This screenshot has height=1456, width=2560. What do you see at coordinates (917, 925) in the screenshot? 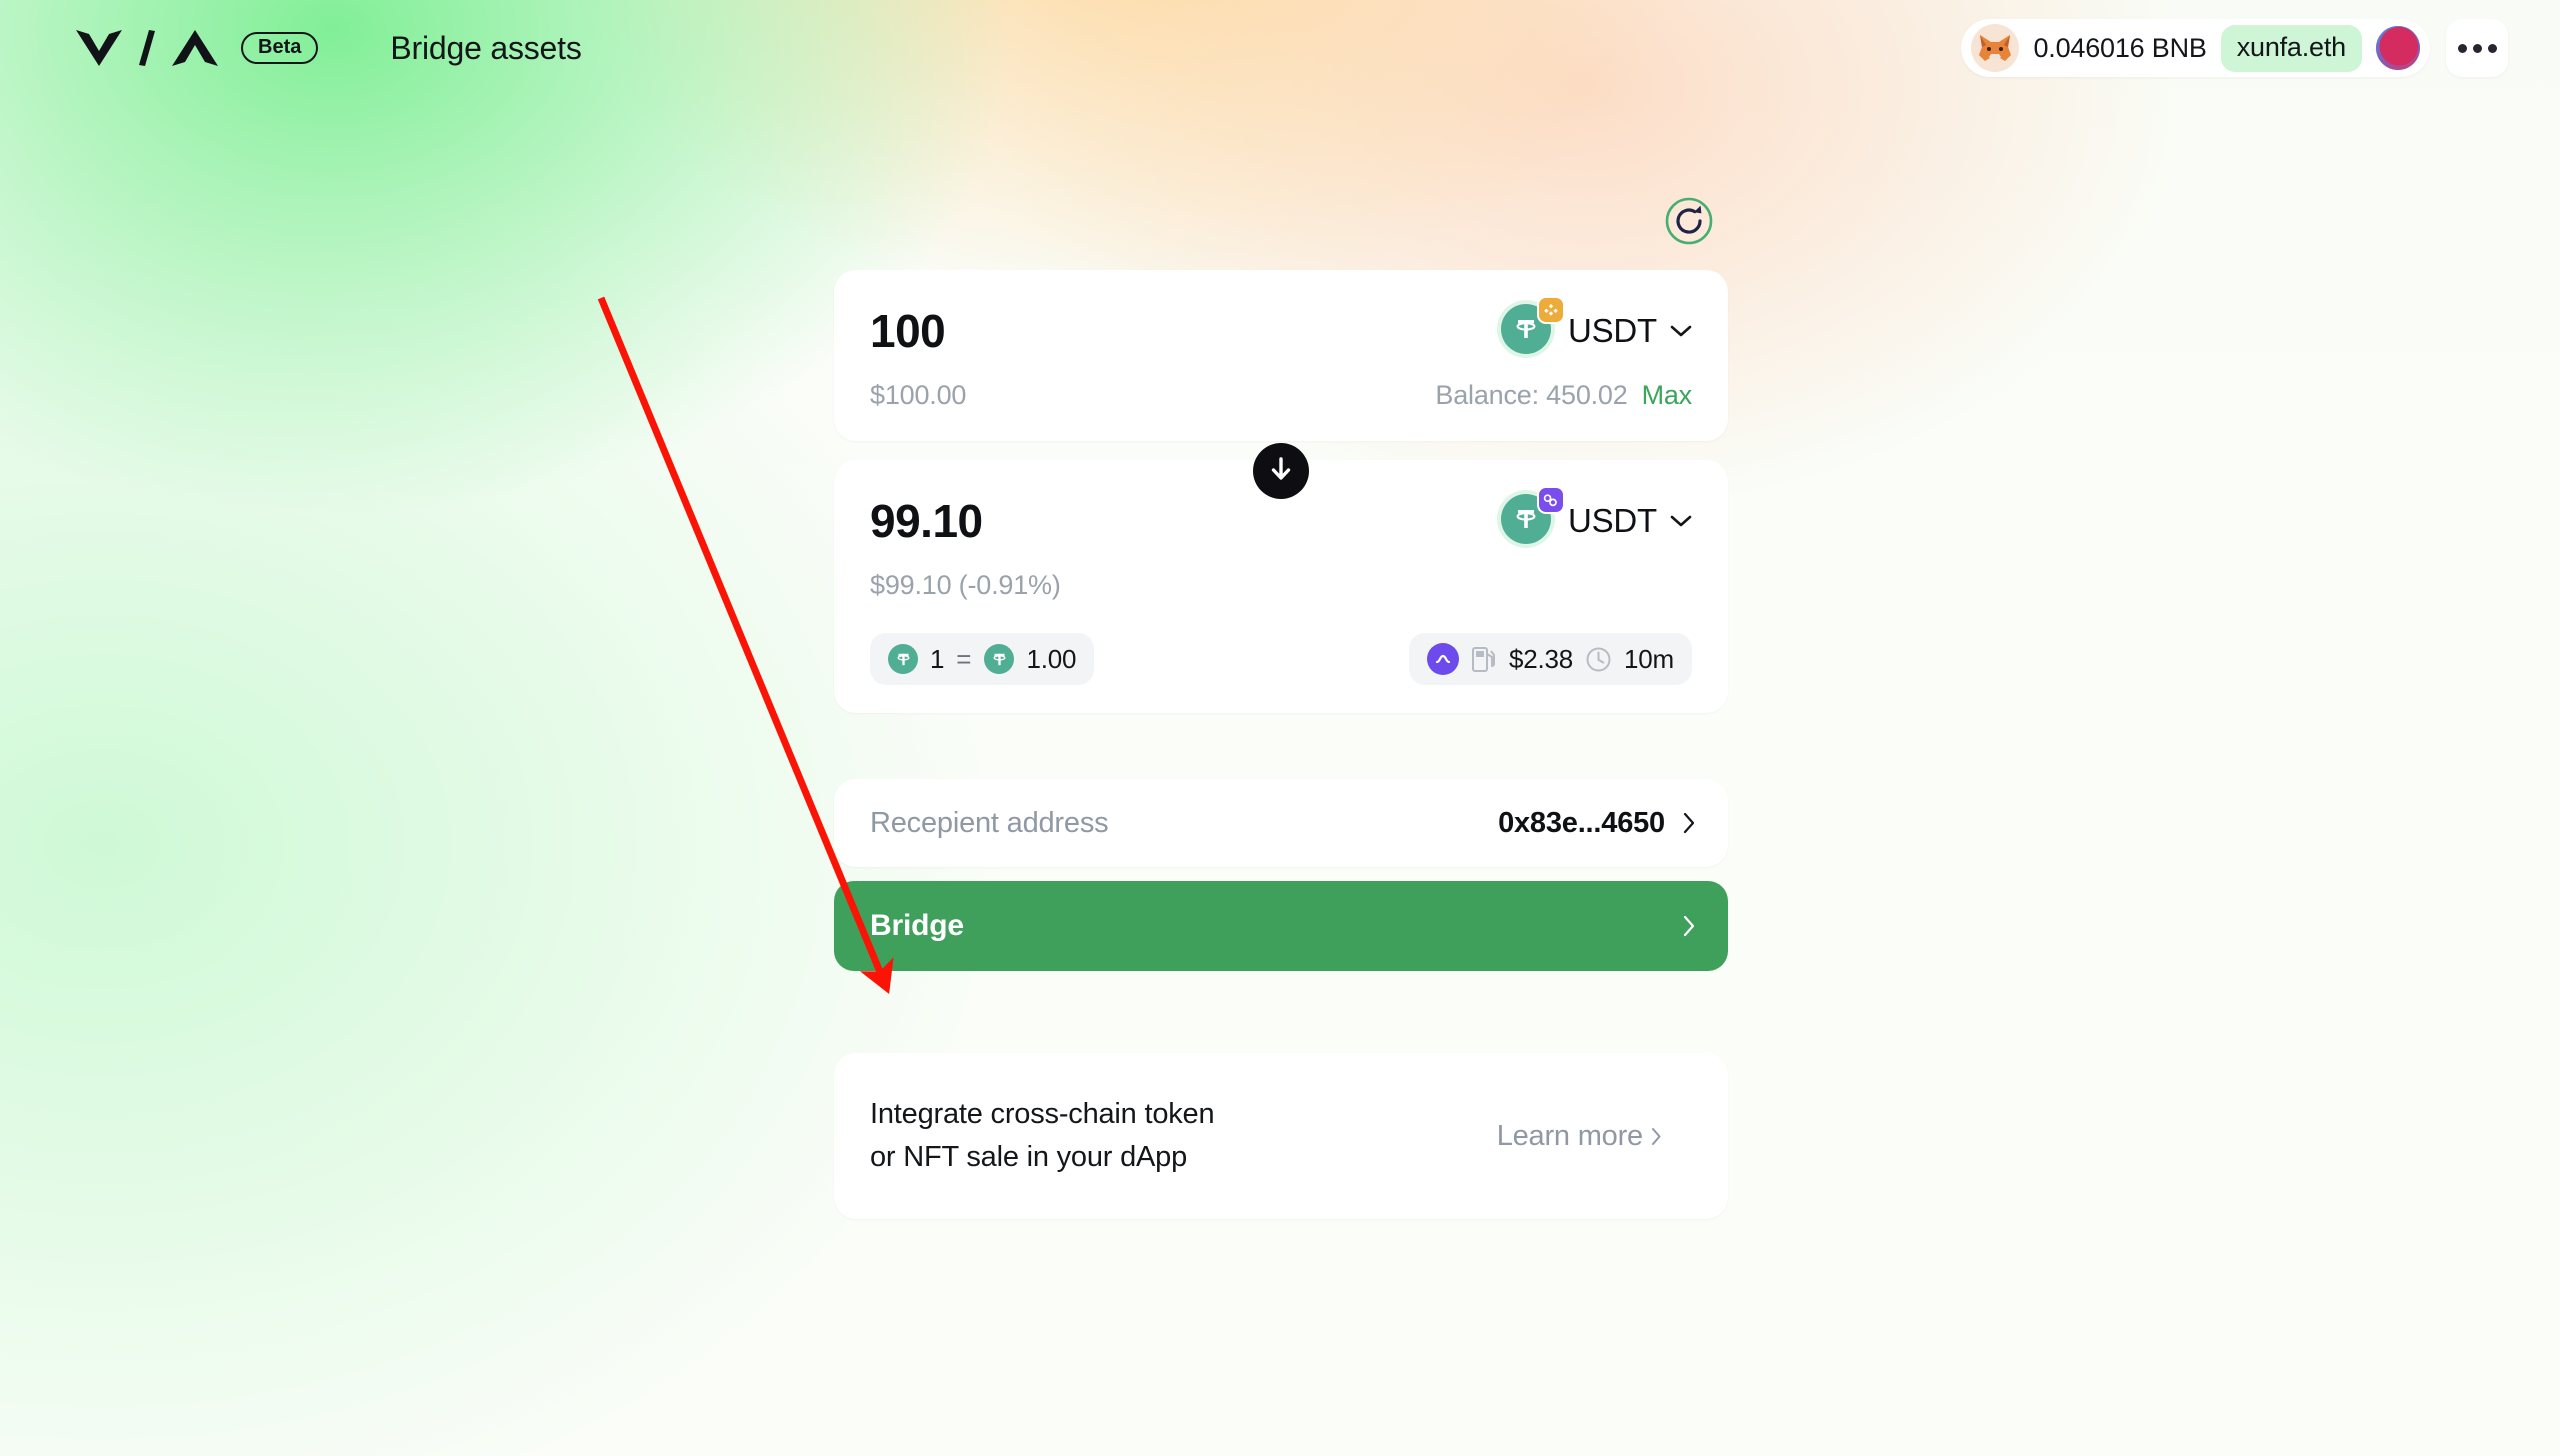
I see `bridge-button-label: Bridge` at bounding box center [917, 925].